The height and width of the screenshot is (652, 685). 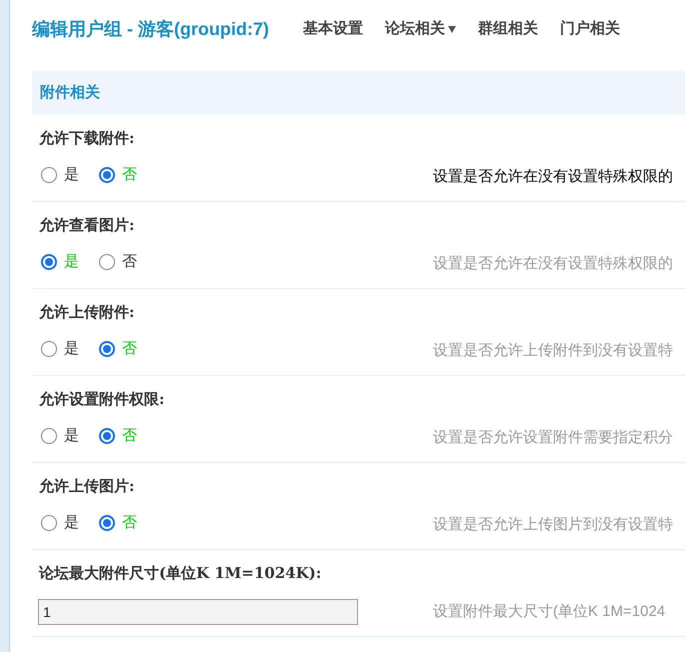 I want to click on setting-label: 允许下载附件:, so click(x=87, y=138).